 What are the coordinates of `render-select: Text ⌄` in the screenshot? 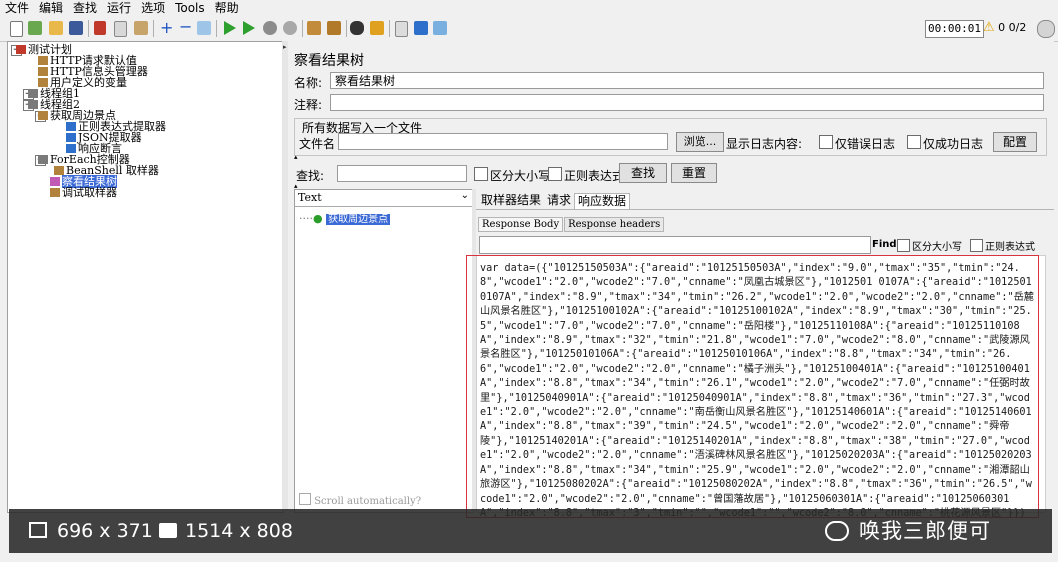 It's located at (384, 198).